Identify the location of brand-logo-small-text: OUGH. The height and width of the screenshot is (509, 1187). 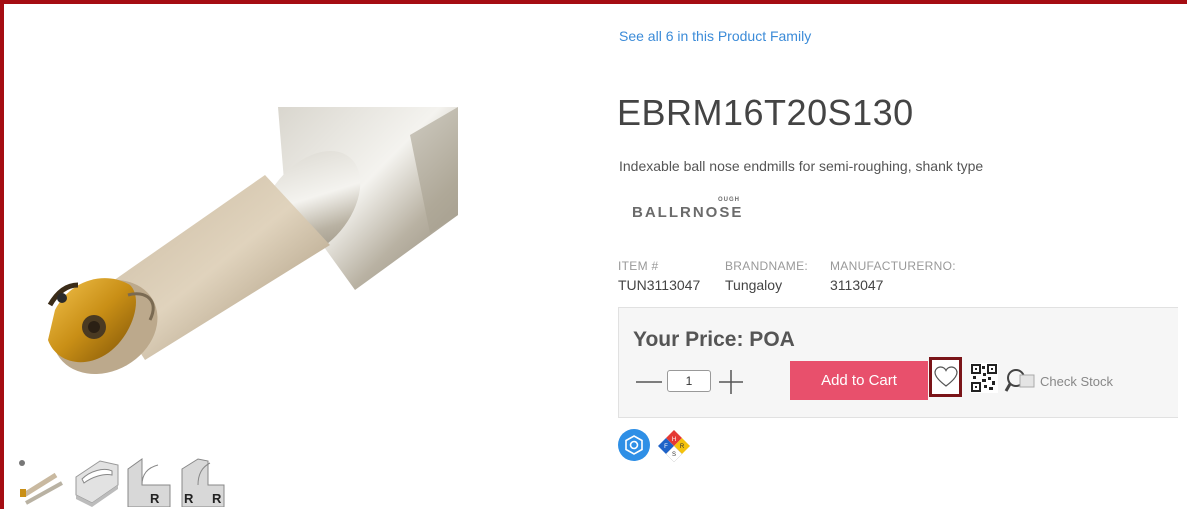
(729, 200).